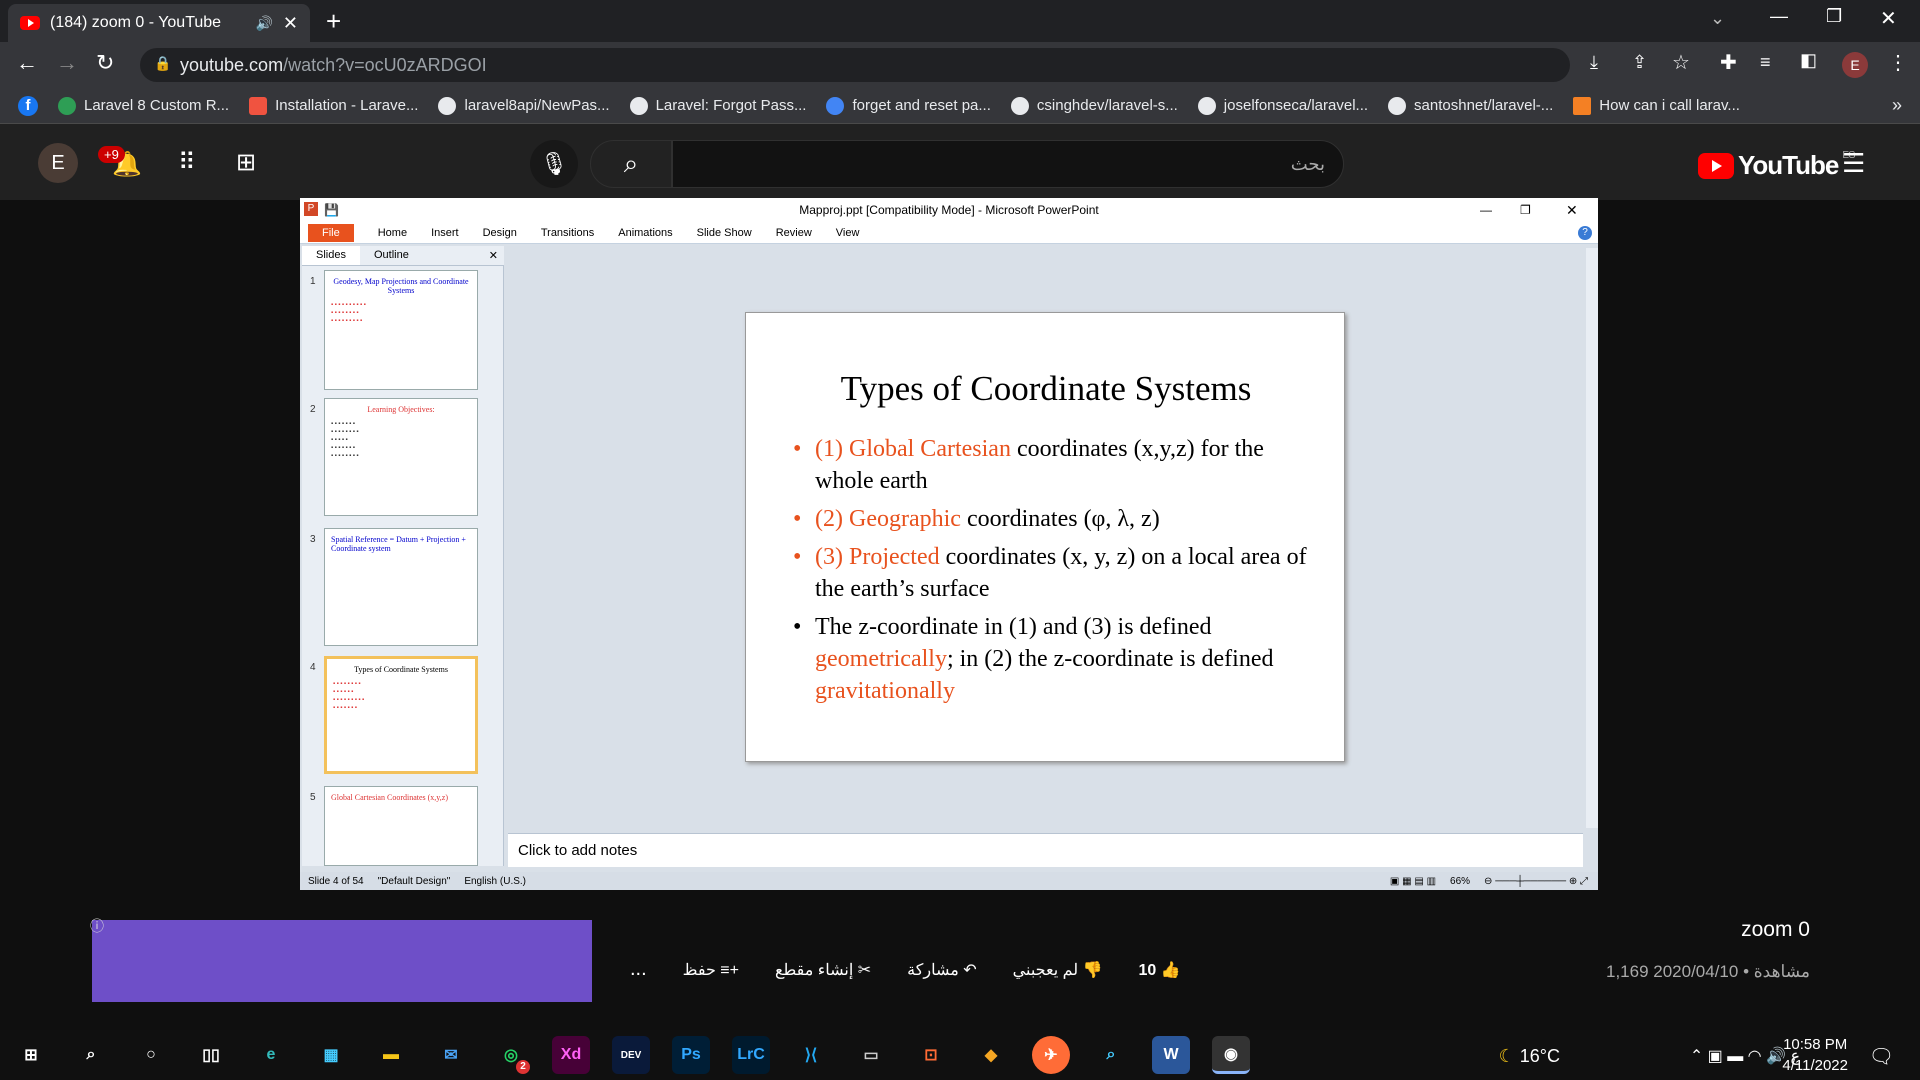 This screenshot has width=1920, height=1080. I want to click on windows-start-icon: ⊞, so click(31, 1055).